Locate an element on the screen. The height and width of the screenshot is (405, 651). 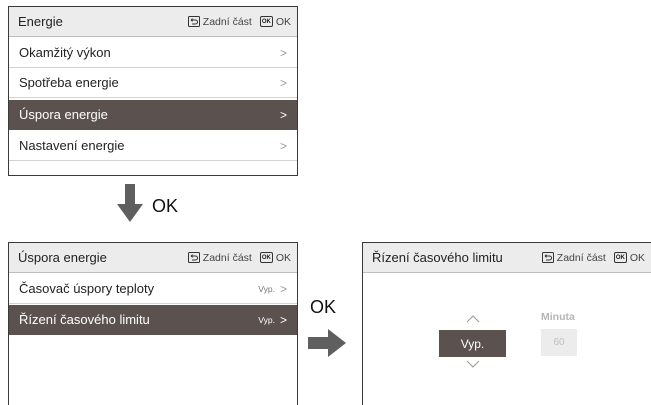
menu-item-uspora-energie: Úspora energie > is located at coordinates (153, 115).